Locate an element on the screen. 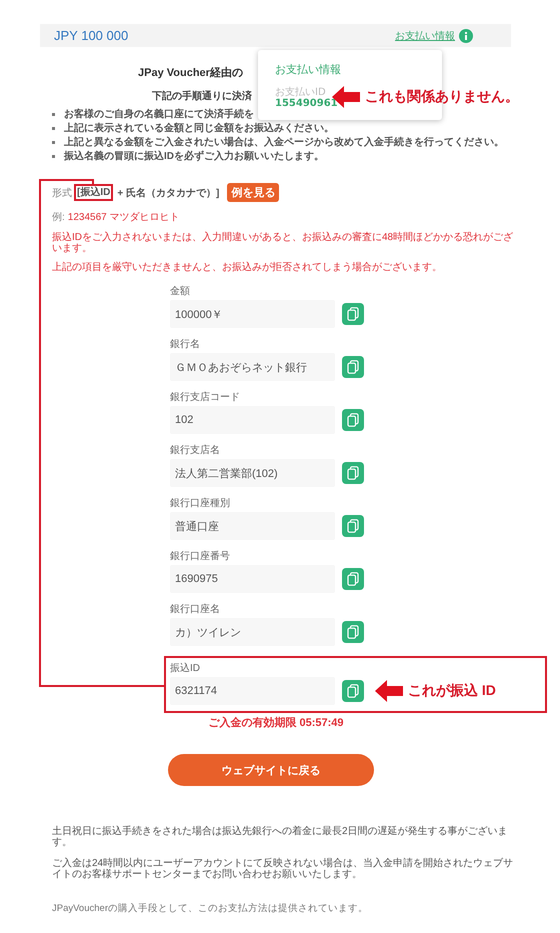  field-label: 銀行支店コード is located at coordinates (205, 398).